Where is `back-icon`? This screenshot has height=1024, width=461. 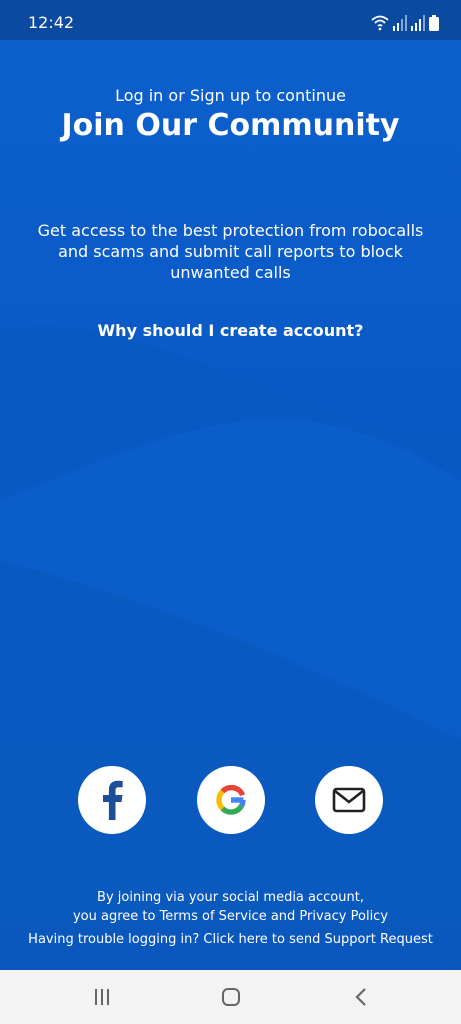 back-icon is located at coordinates (360, 997).